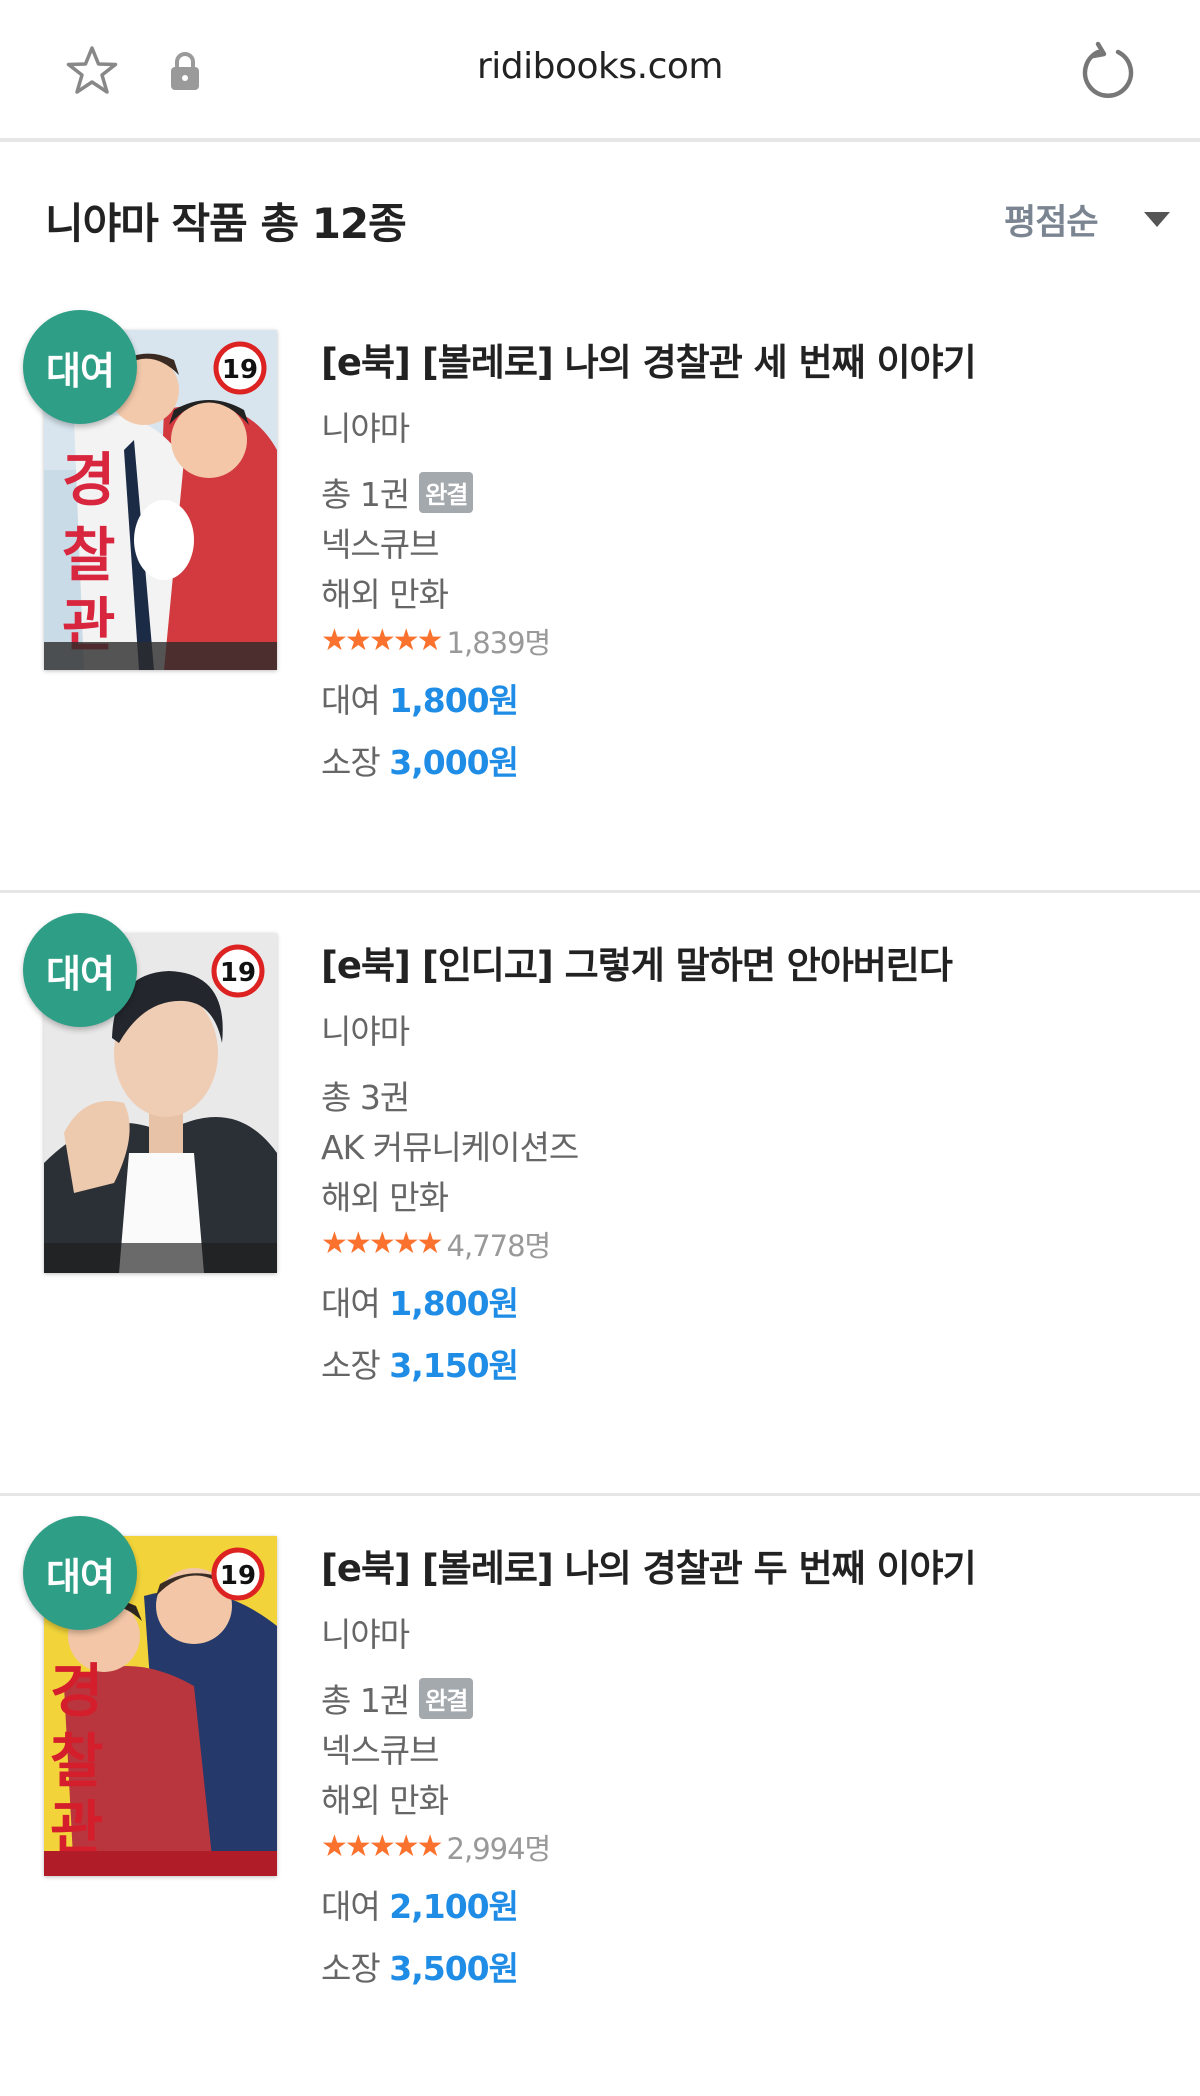 This screenshot has height=2096, width=1200. What do you see at coordinates (499, 643) in the screenshot?
I see `rating-count: 1,839명` at bounding box center [499, 643].